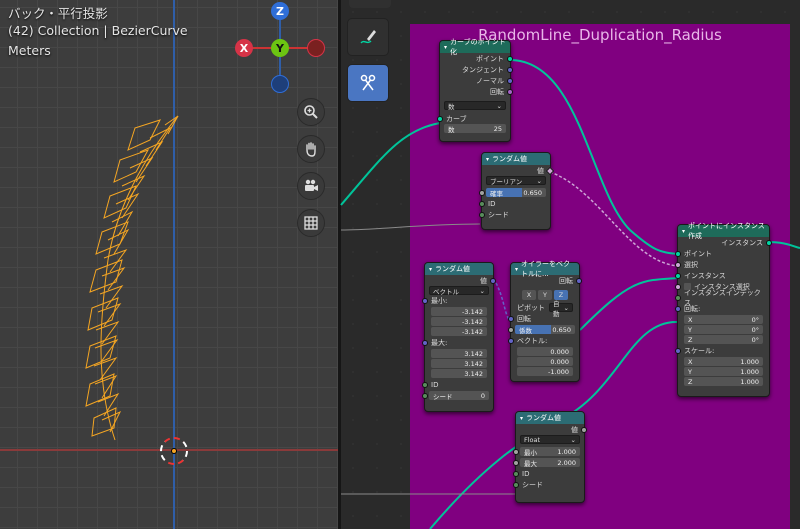  I want to click on type-dropdown: Float ⌄, so click(550, 439).